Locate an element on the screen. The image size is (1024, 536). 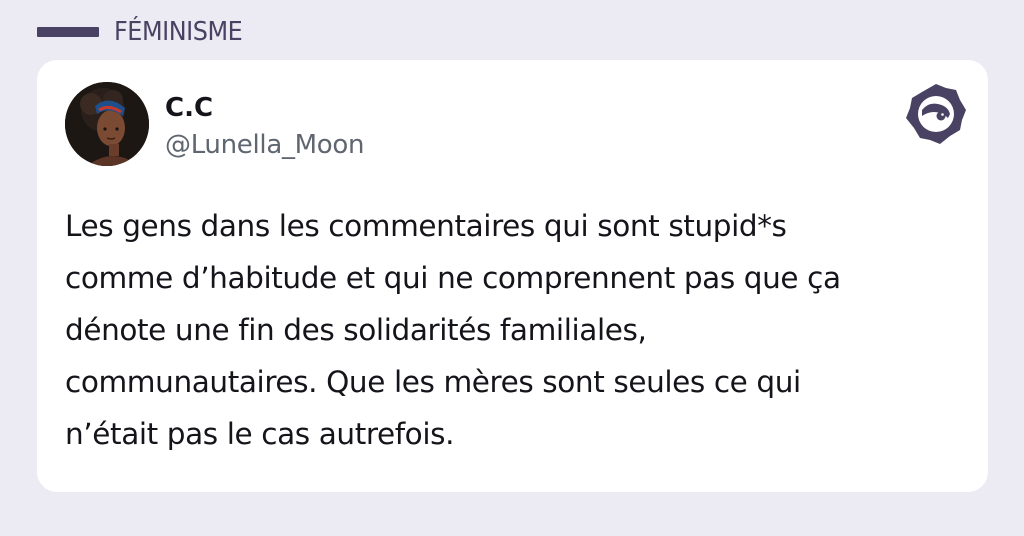
category-bar is located at coordinates (68, 32).